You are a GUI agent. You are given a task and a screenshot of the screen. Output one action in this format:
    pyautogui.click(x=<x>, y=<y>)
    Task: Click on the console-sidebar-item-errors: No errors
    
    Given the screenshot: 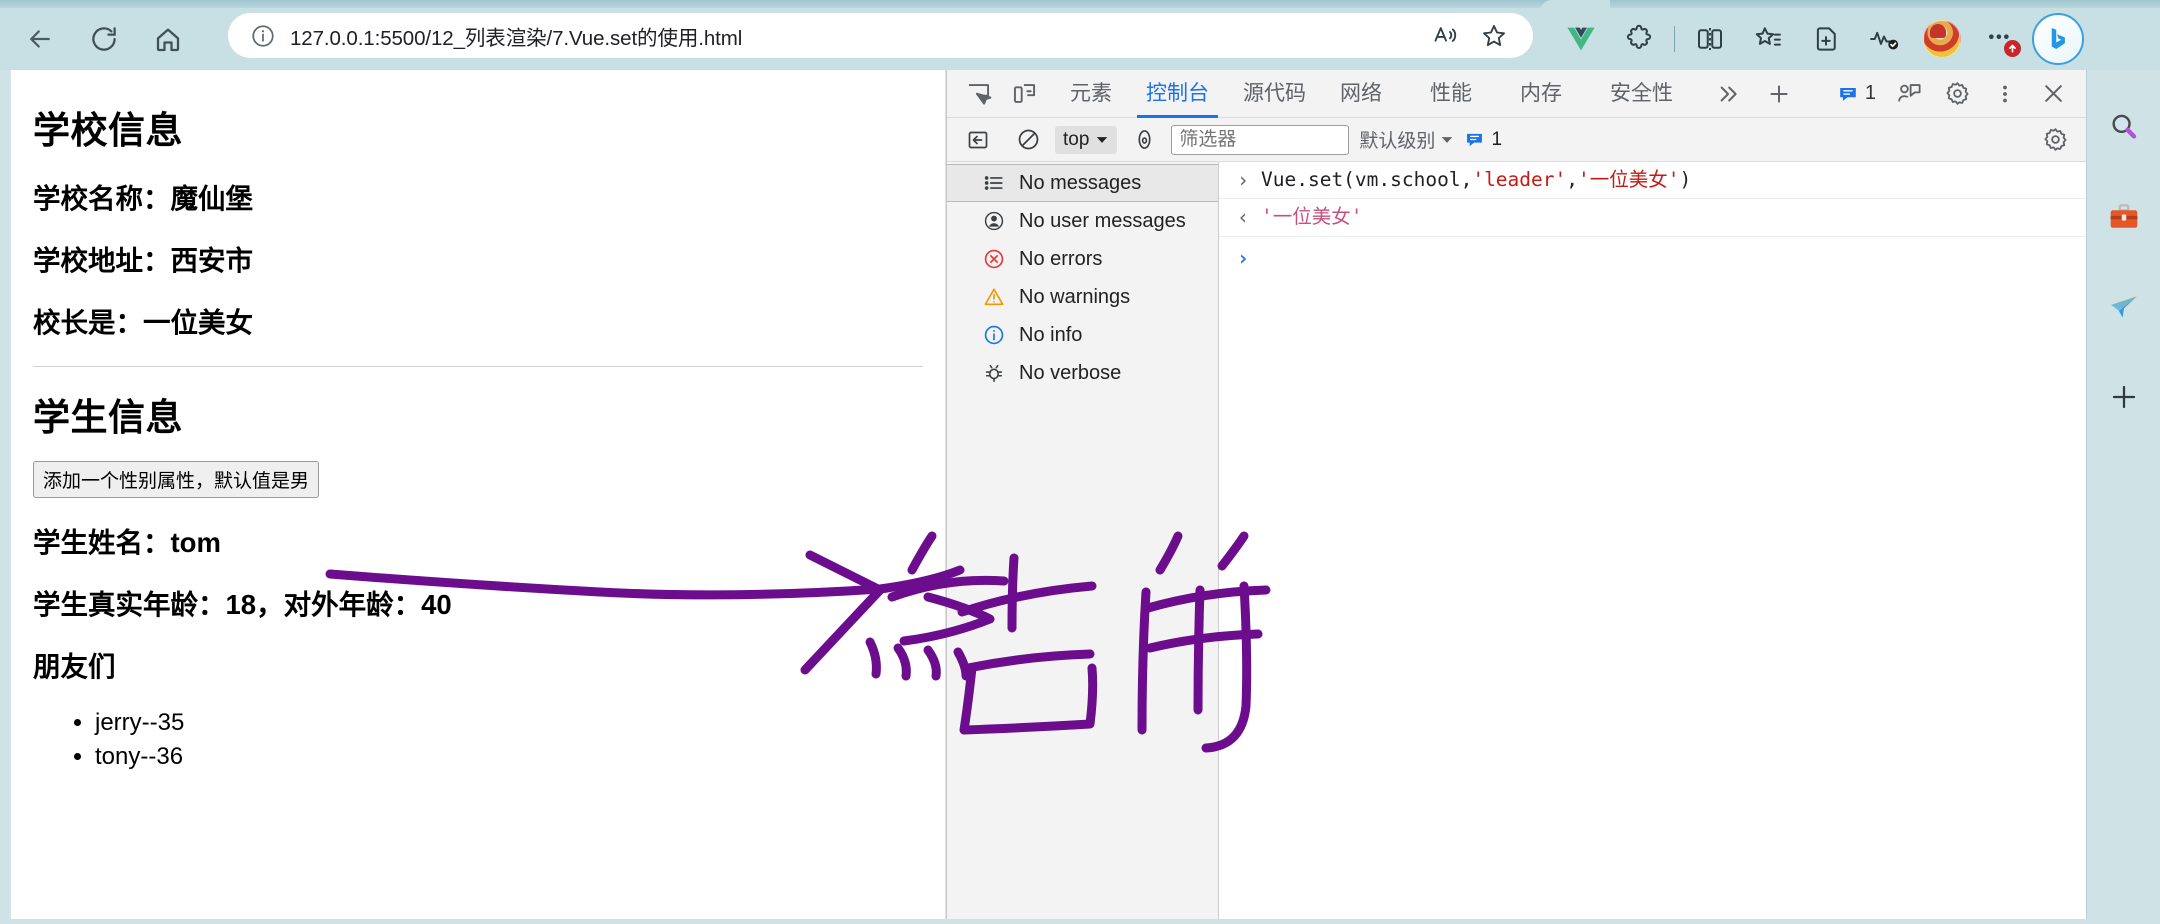 What is the action you would take?
    pyautogui.click(x=1082, y=259)
    